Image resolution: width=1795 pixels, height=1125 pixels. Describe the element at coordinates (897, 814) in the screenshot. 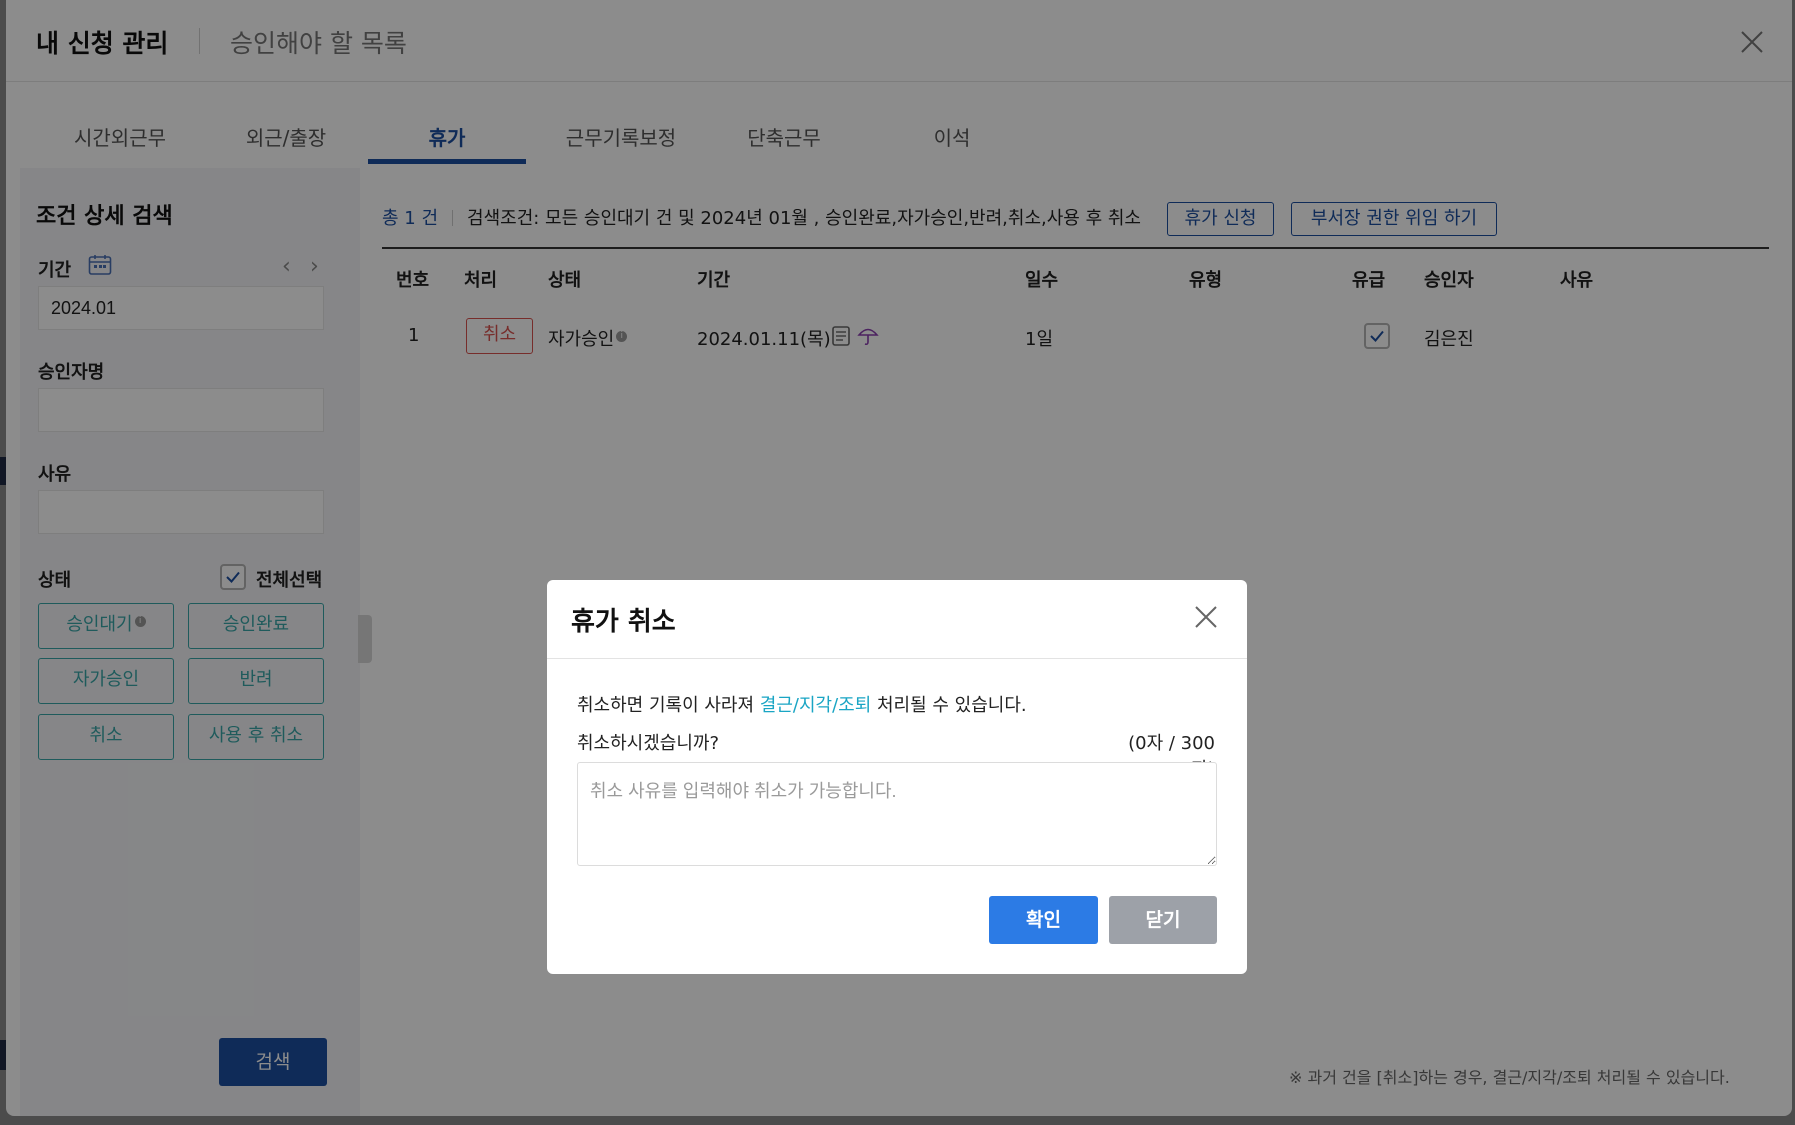

I see `cancel-reason-textarea` at that location.